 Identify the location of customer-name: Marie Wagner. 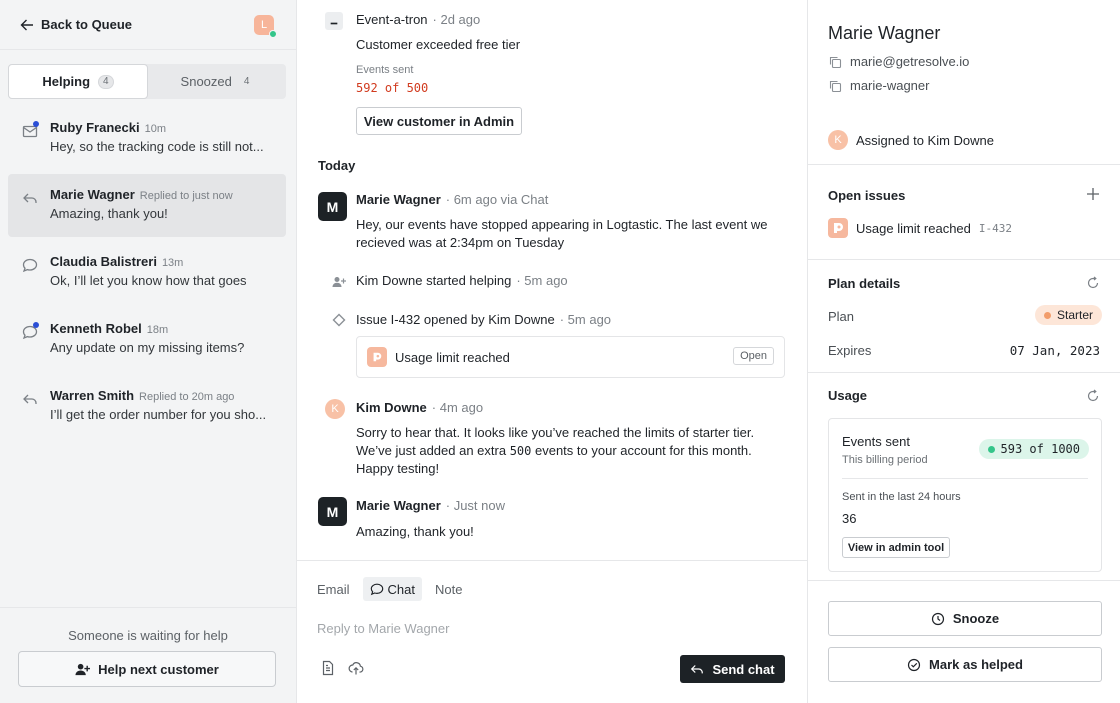
(884, 33).